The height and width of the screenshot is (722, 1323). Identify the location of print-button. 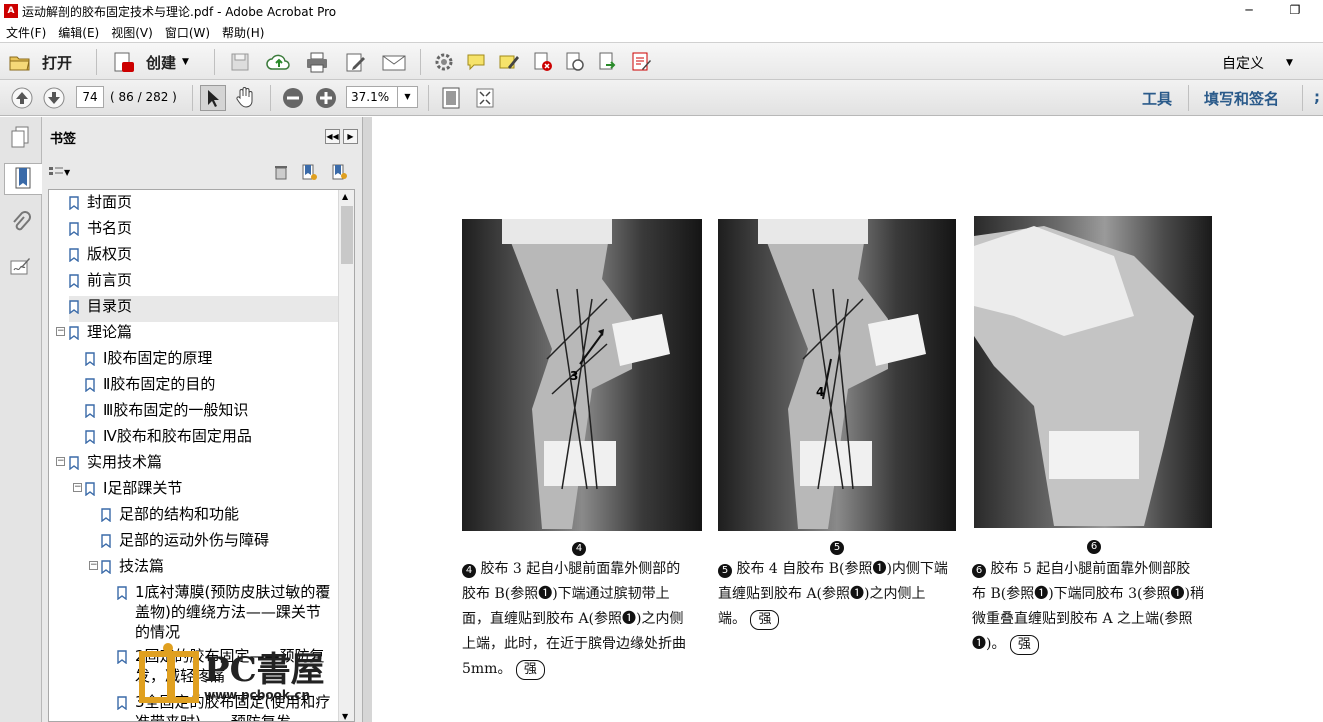
(317, 62).